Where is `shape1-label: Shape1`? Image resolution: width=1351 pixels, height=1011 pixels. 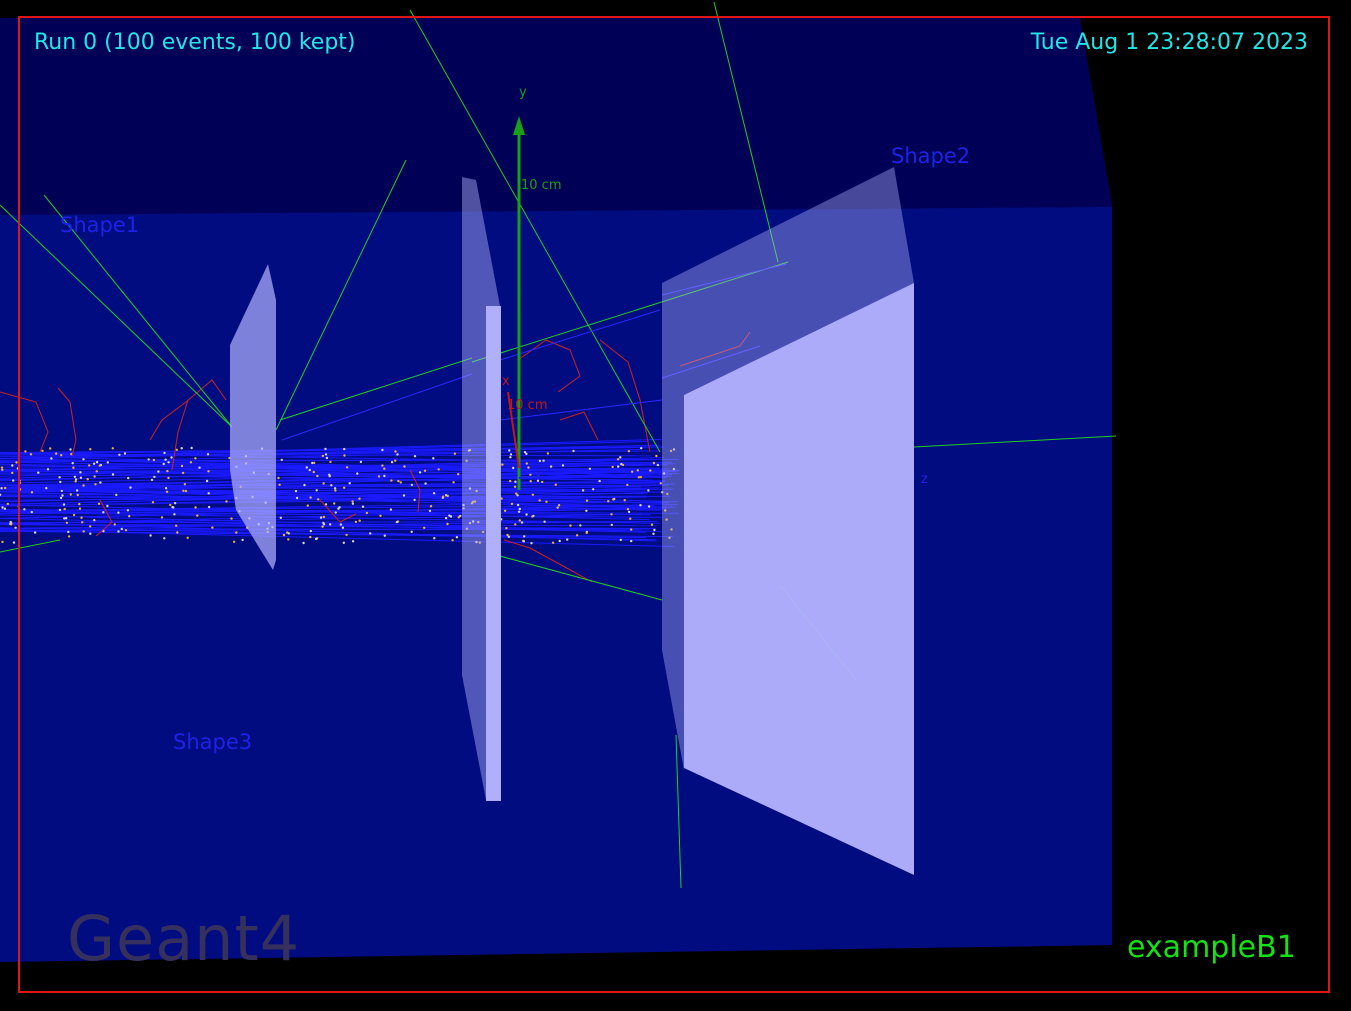 shape1-label: Shape1 is located at coordinates (100, 225).